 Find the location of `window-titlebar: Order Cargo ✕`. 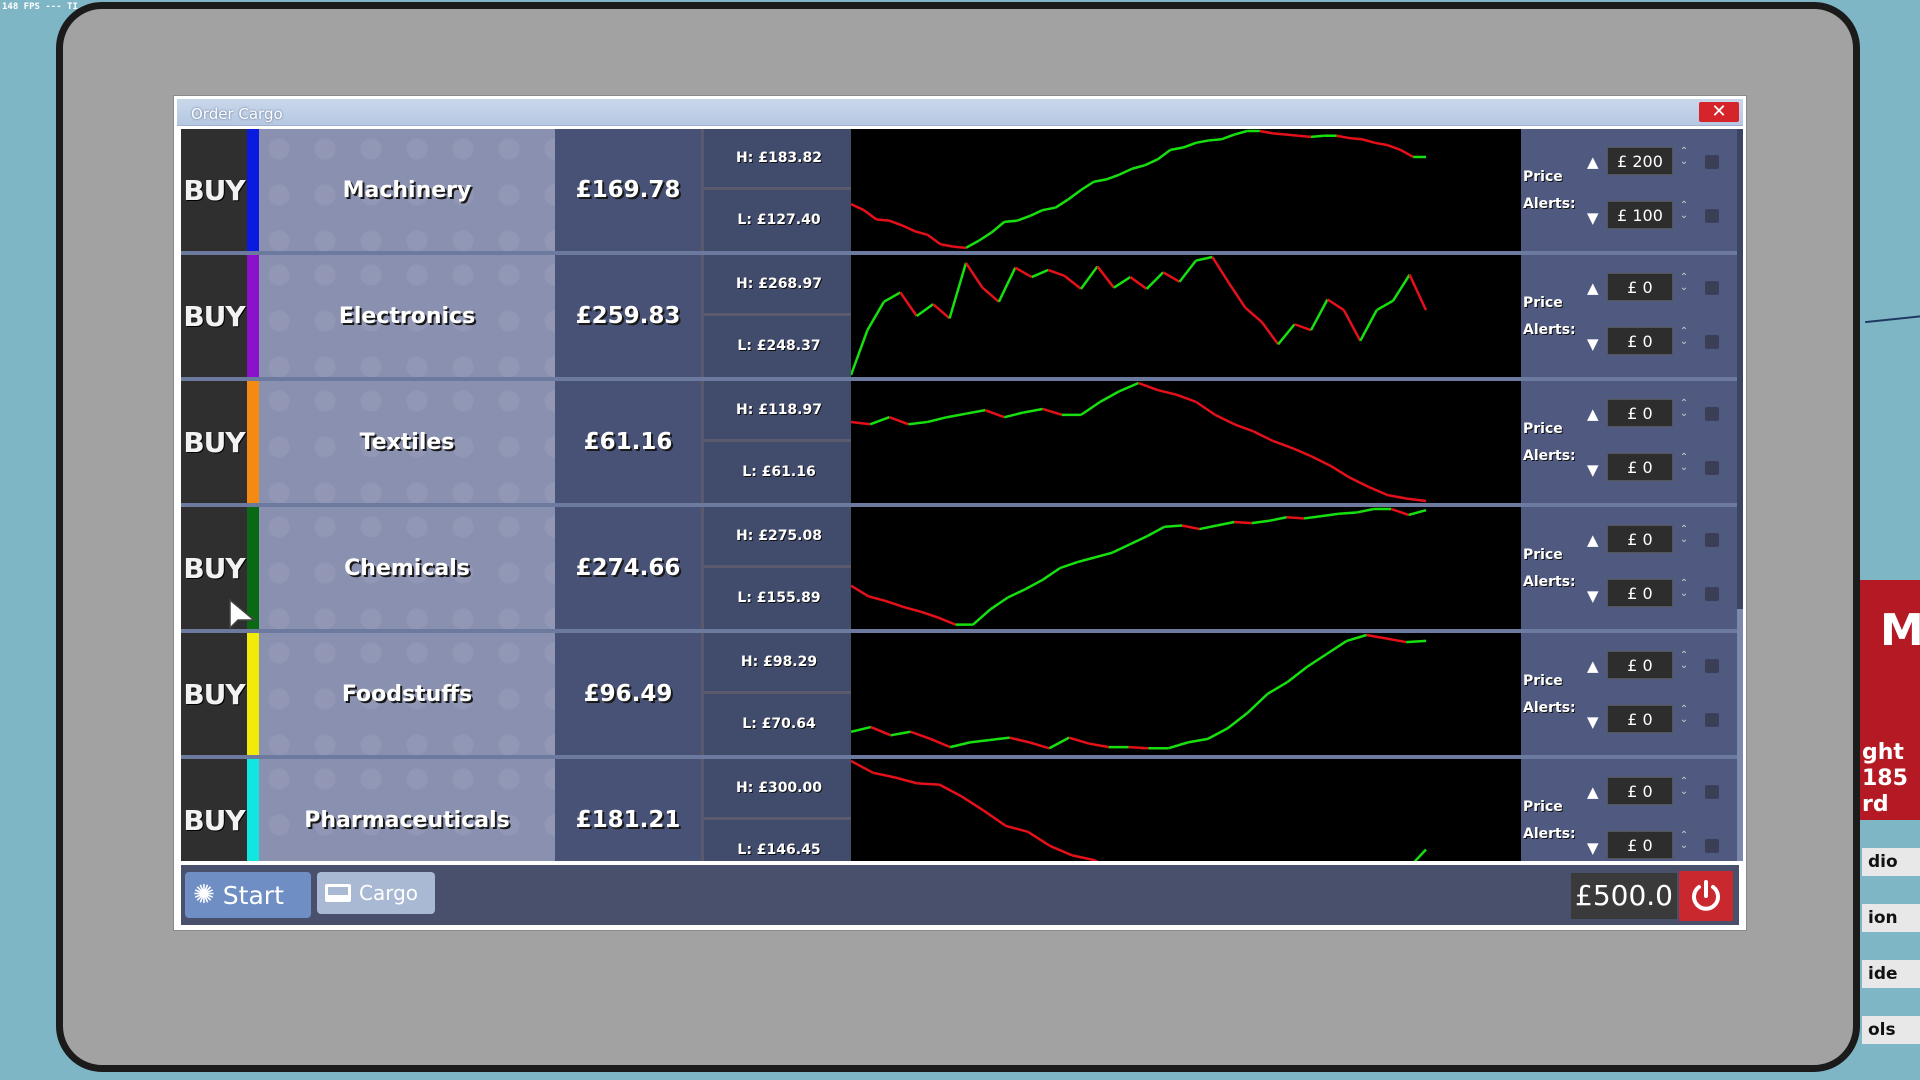

window-titlebar: Order Cargo ✕ is located at coordinates (960, 112).